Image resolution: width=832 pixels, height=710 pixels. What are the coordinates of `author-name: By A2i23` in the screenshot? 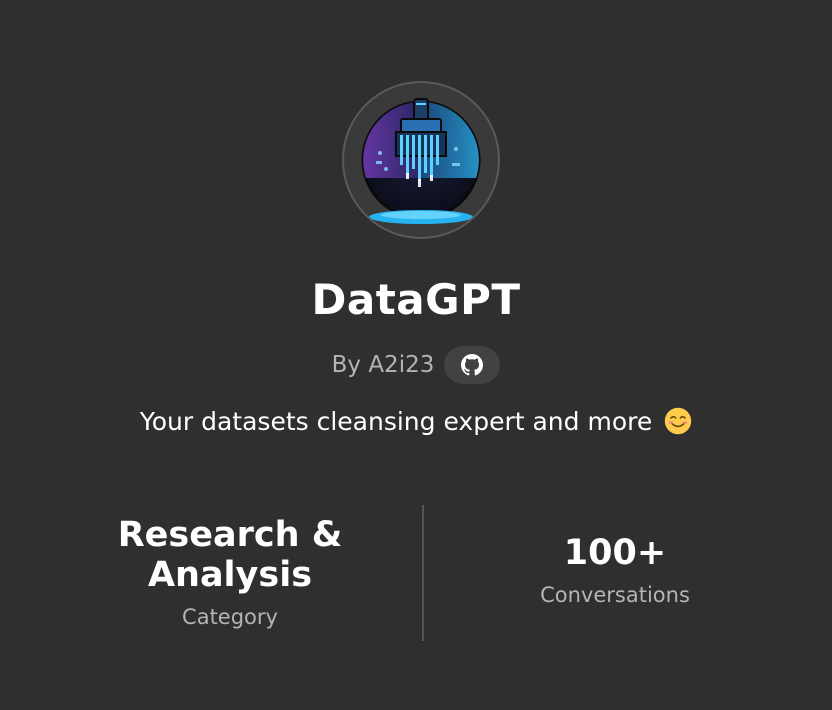 It's located at (383, 365).